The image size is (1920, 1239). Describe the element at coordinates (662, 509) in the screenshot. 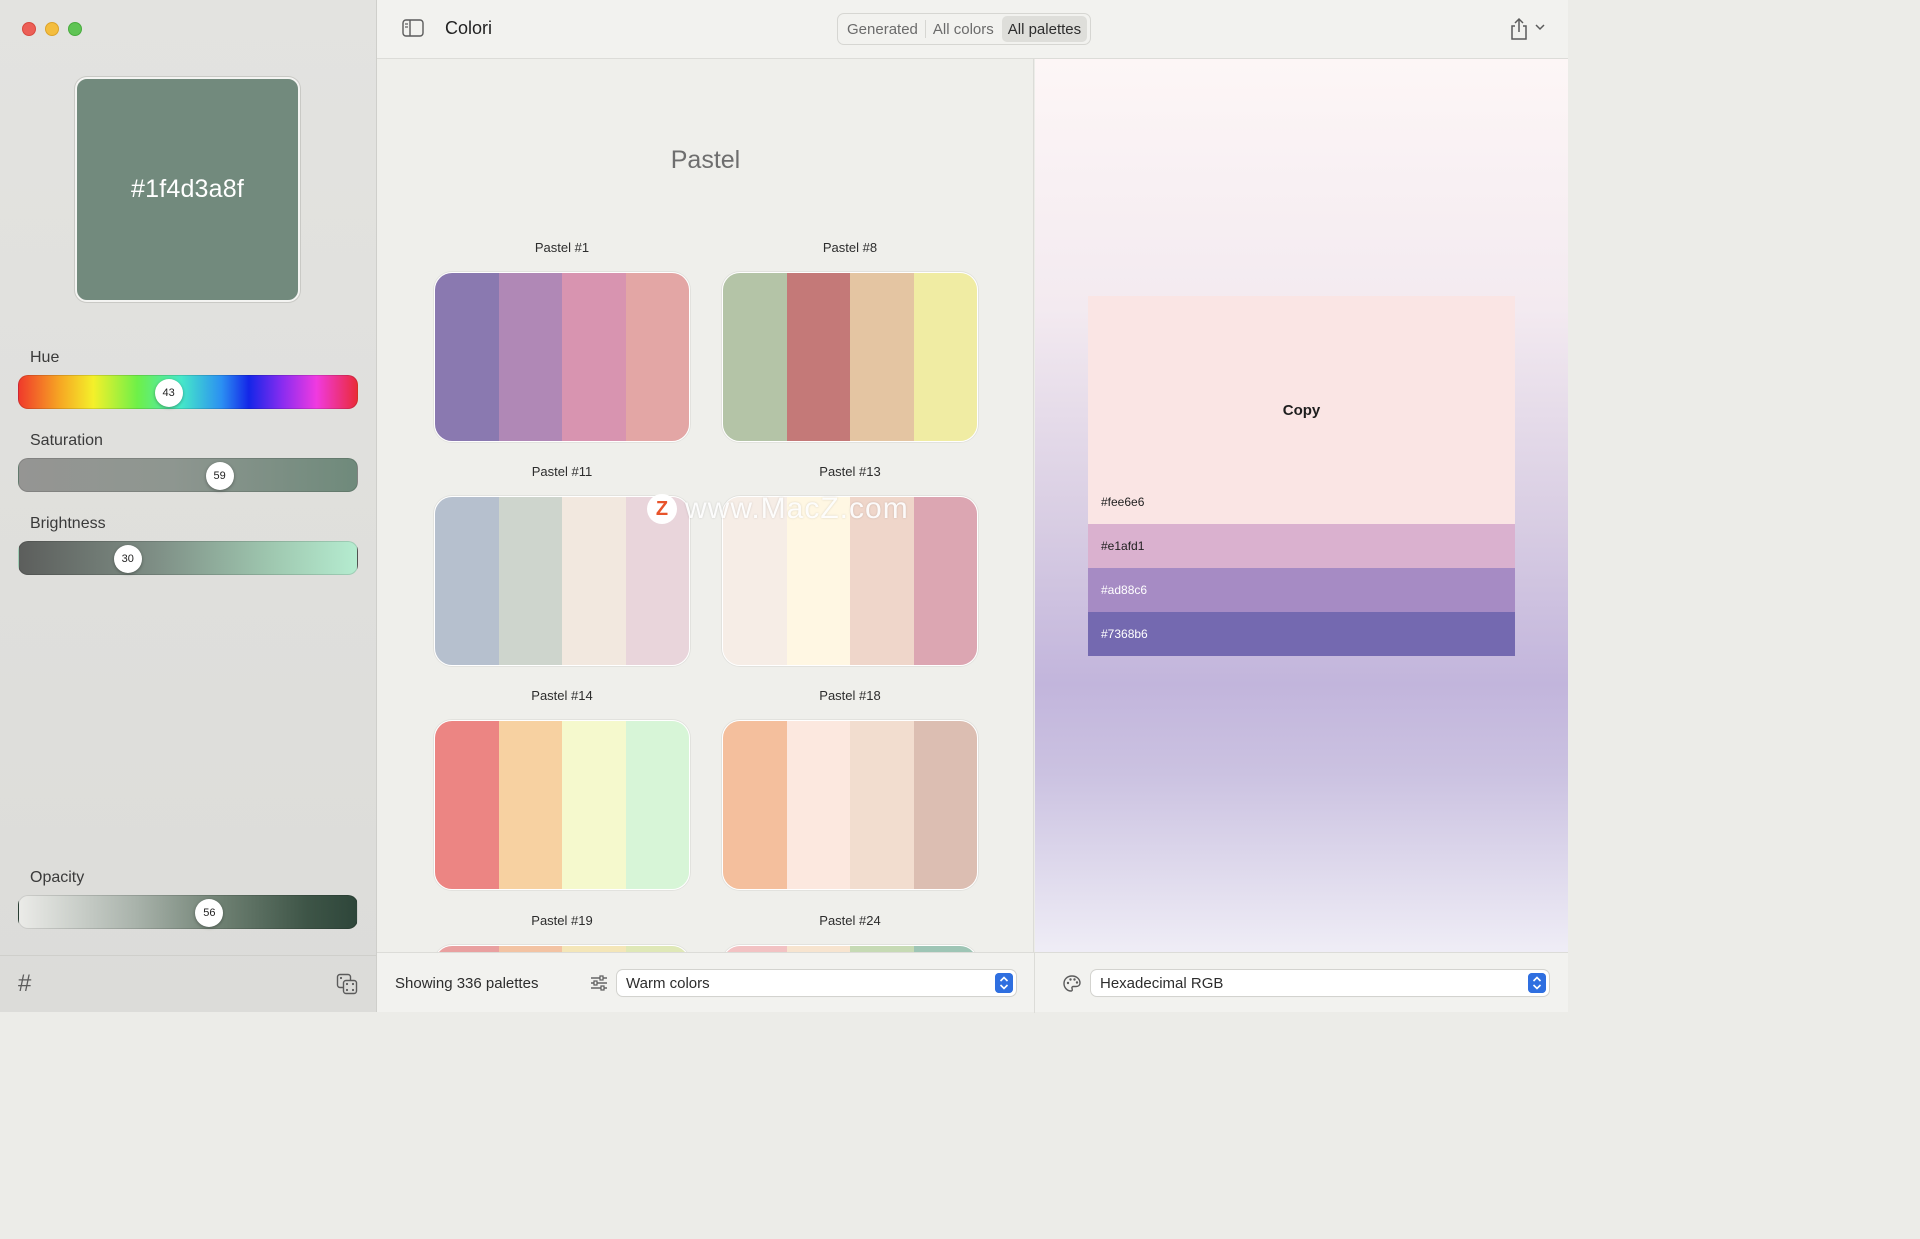

I see `watermark-logo: Z` at that location.